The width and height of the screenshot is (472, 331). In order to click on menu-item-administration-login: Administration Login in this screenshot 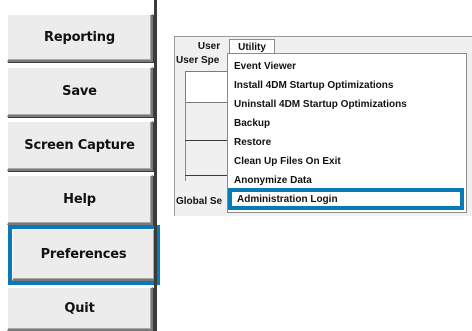, I will do `click(346, 199)`.